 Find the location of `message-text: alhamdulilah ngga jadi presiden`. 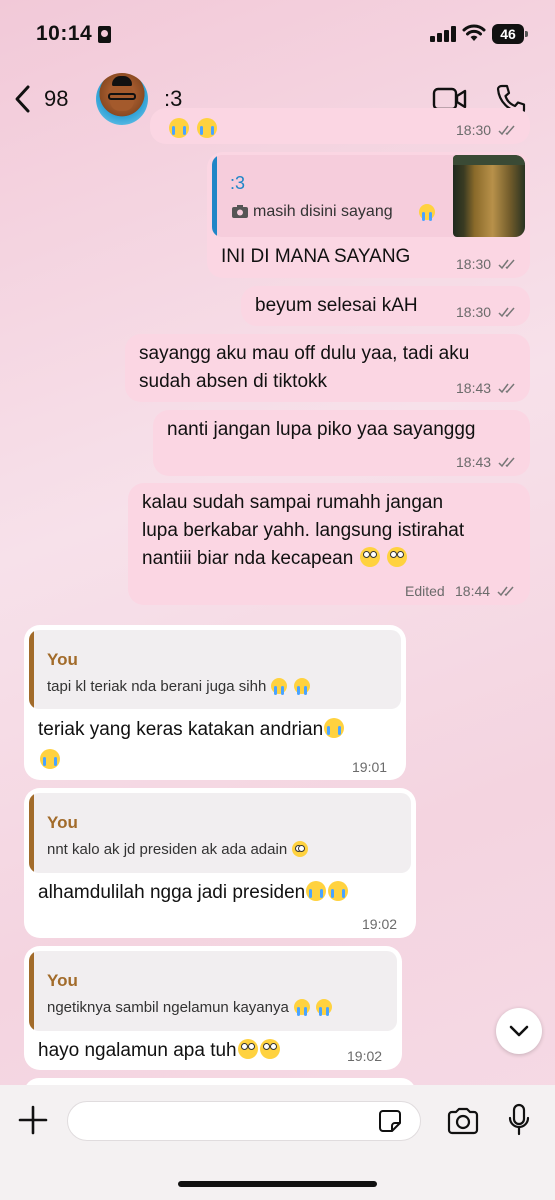

message-text: alhamdulilah ngga jadi presiden is located at coordinates (193, 893).